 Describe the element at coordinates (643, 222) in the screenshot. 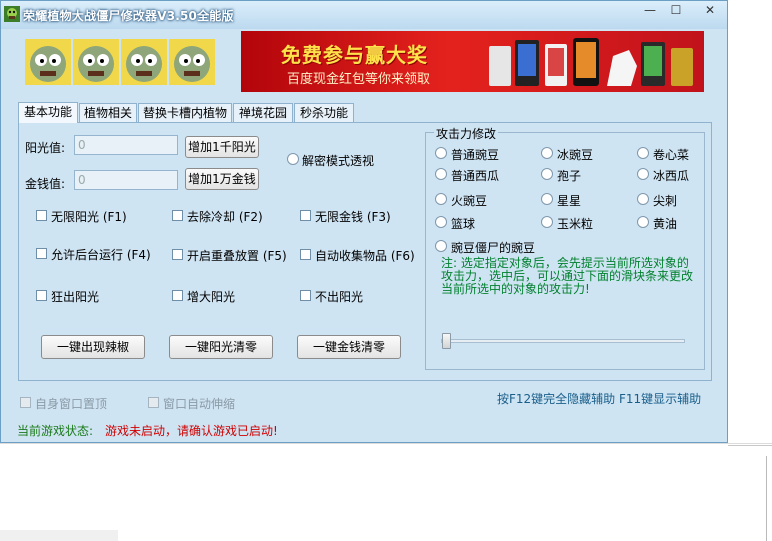

I see `attack-radio-butter` at that location.